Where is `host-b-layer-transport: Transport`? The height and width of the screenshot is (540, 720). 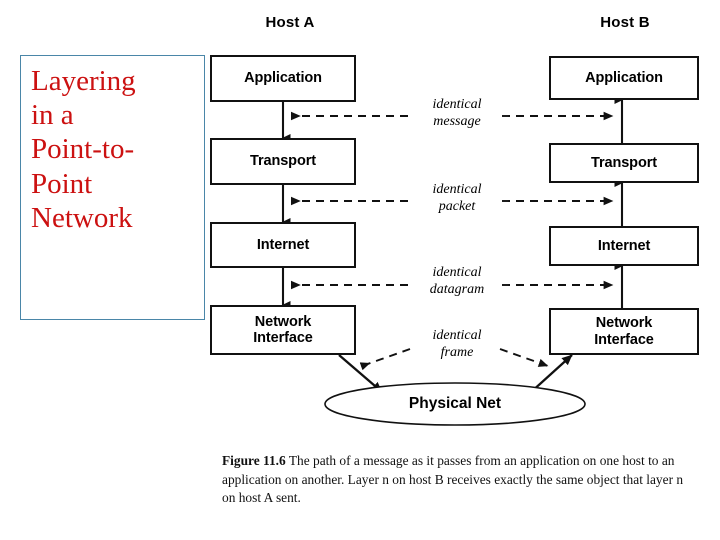 host-b-layer-transport: Transport is located at coordinates (624, 163).